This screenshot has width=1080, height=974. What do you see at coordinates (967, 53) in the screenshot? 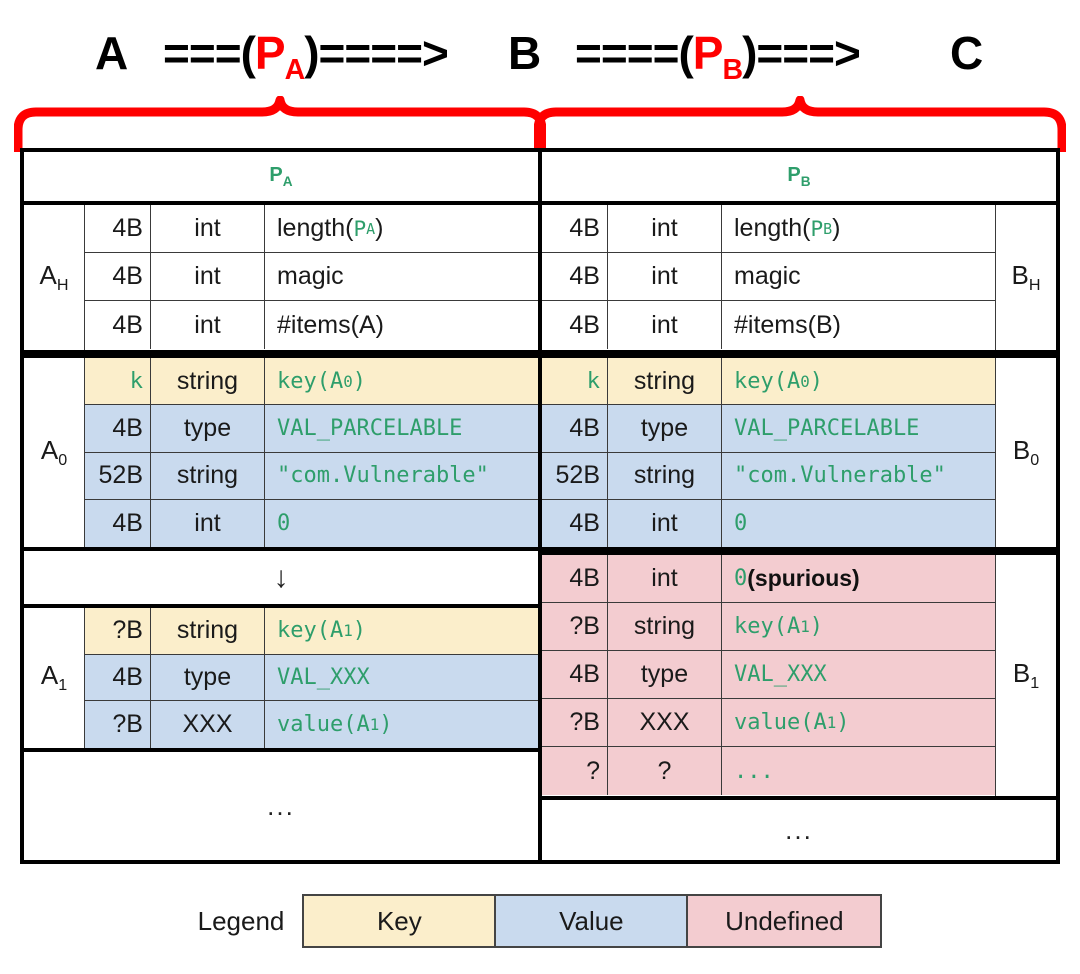
I see `flow-node-c: C` at bounding box center [967, 53].